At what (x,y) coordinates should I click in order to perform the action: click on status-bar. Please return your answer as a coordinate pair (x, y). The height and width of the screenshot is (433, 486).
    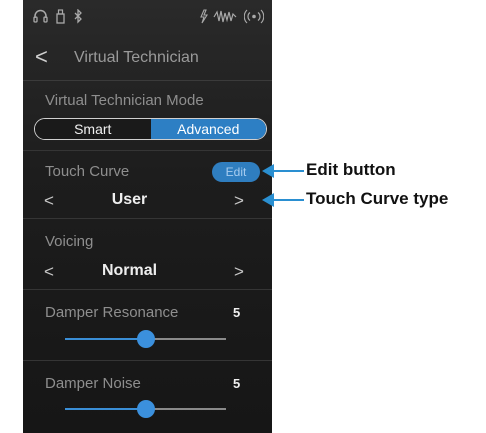
    Looking at the image, I should click on (147, 19).